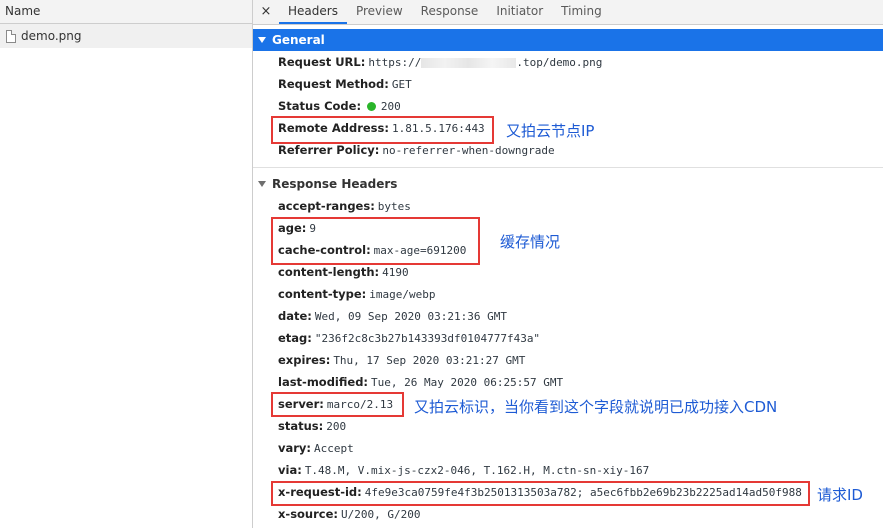  What do you see at coordinates (290, 470) in the screenshot?
I see `header-key: via:` at bounding box center [290, 470].